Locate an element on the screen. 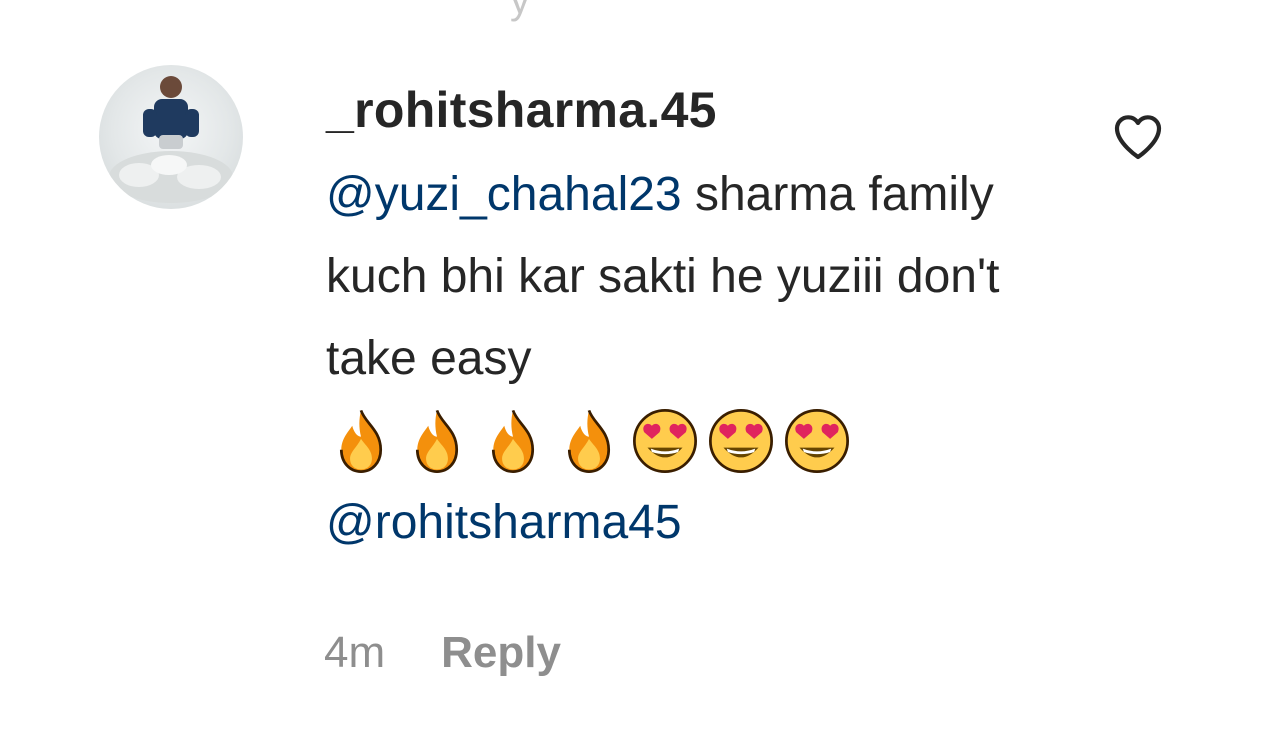 Image resolution: width=1280 pixels, height=731 pixels. heart-outline-icon is located at coordinates (1138, 137).